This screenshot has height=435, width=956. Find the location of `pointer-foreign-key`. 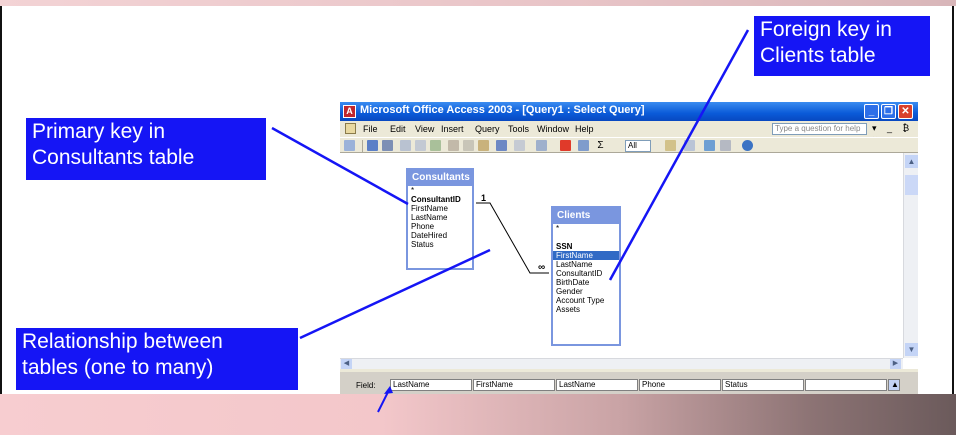

pointer-foreign-key is located at coordinates (679, 155).